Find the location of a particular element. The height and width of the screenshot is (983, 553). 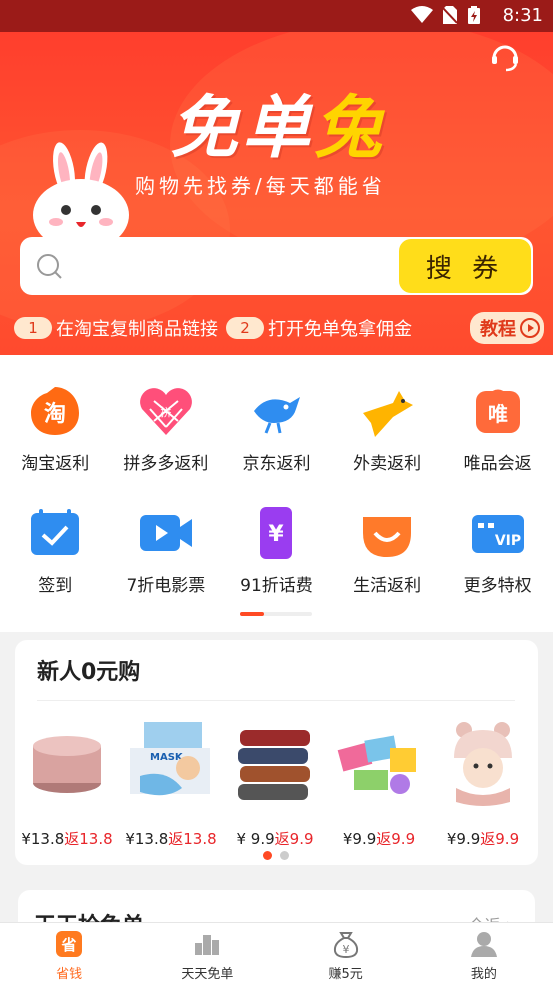

guide-step-1: 1 在淘宝复制商品链接 is located at coordinates (116, 328).